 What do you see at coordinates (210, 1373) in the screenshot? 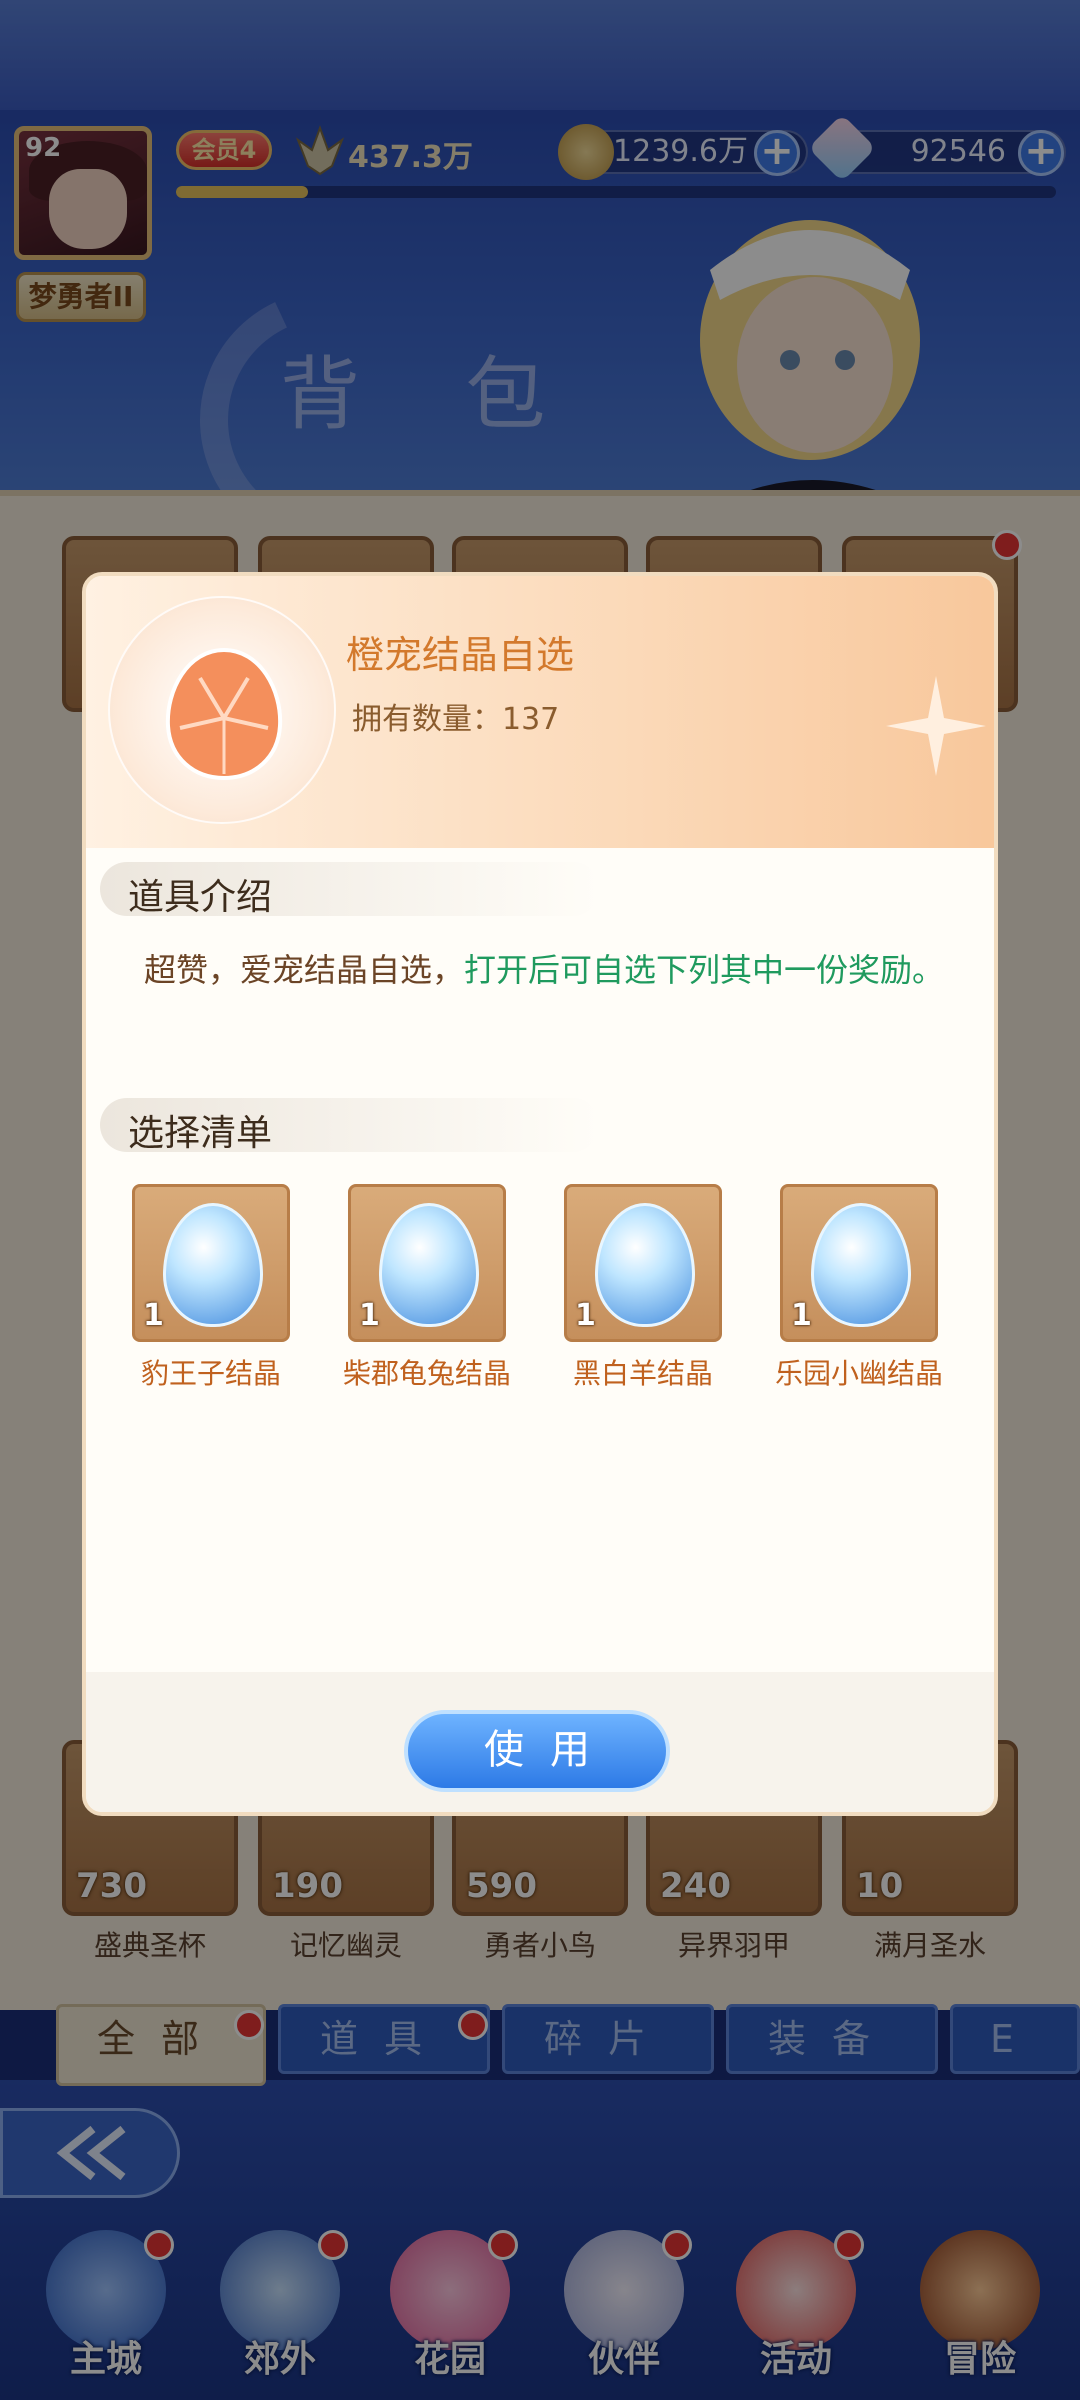
I see `reward-name: 豹王子结晶` at bounding box center [210, 1373].